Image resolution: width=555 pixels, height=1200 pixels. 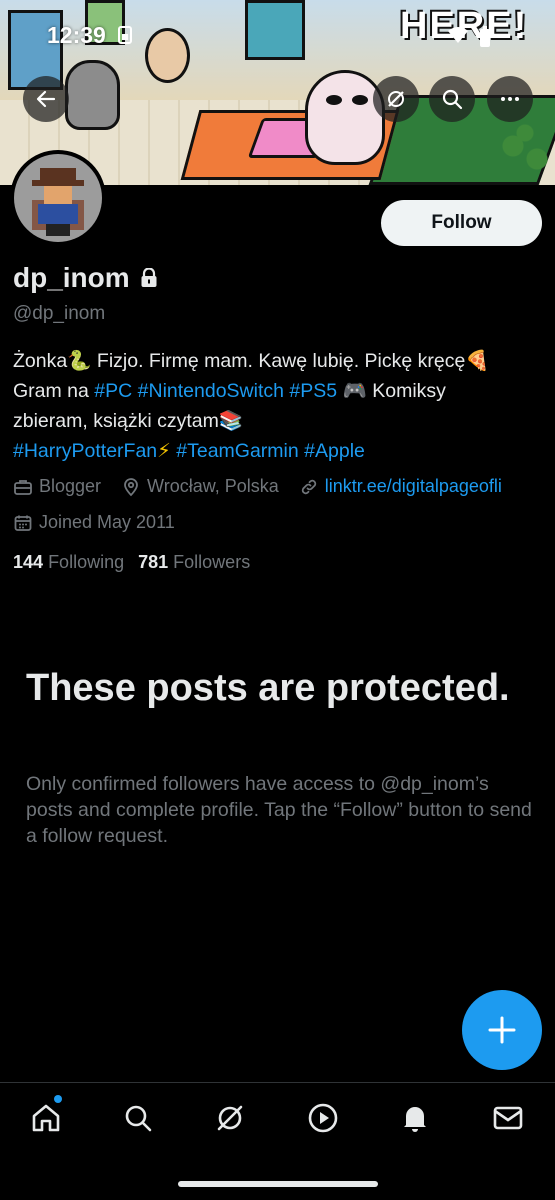 What do you see at coordinates (278, 1184) in the screenshot?
I see `home-indicator` at bounding box center [278, 1184].